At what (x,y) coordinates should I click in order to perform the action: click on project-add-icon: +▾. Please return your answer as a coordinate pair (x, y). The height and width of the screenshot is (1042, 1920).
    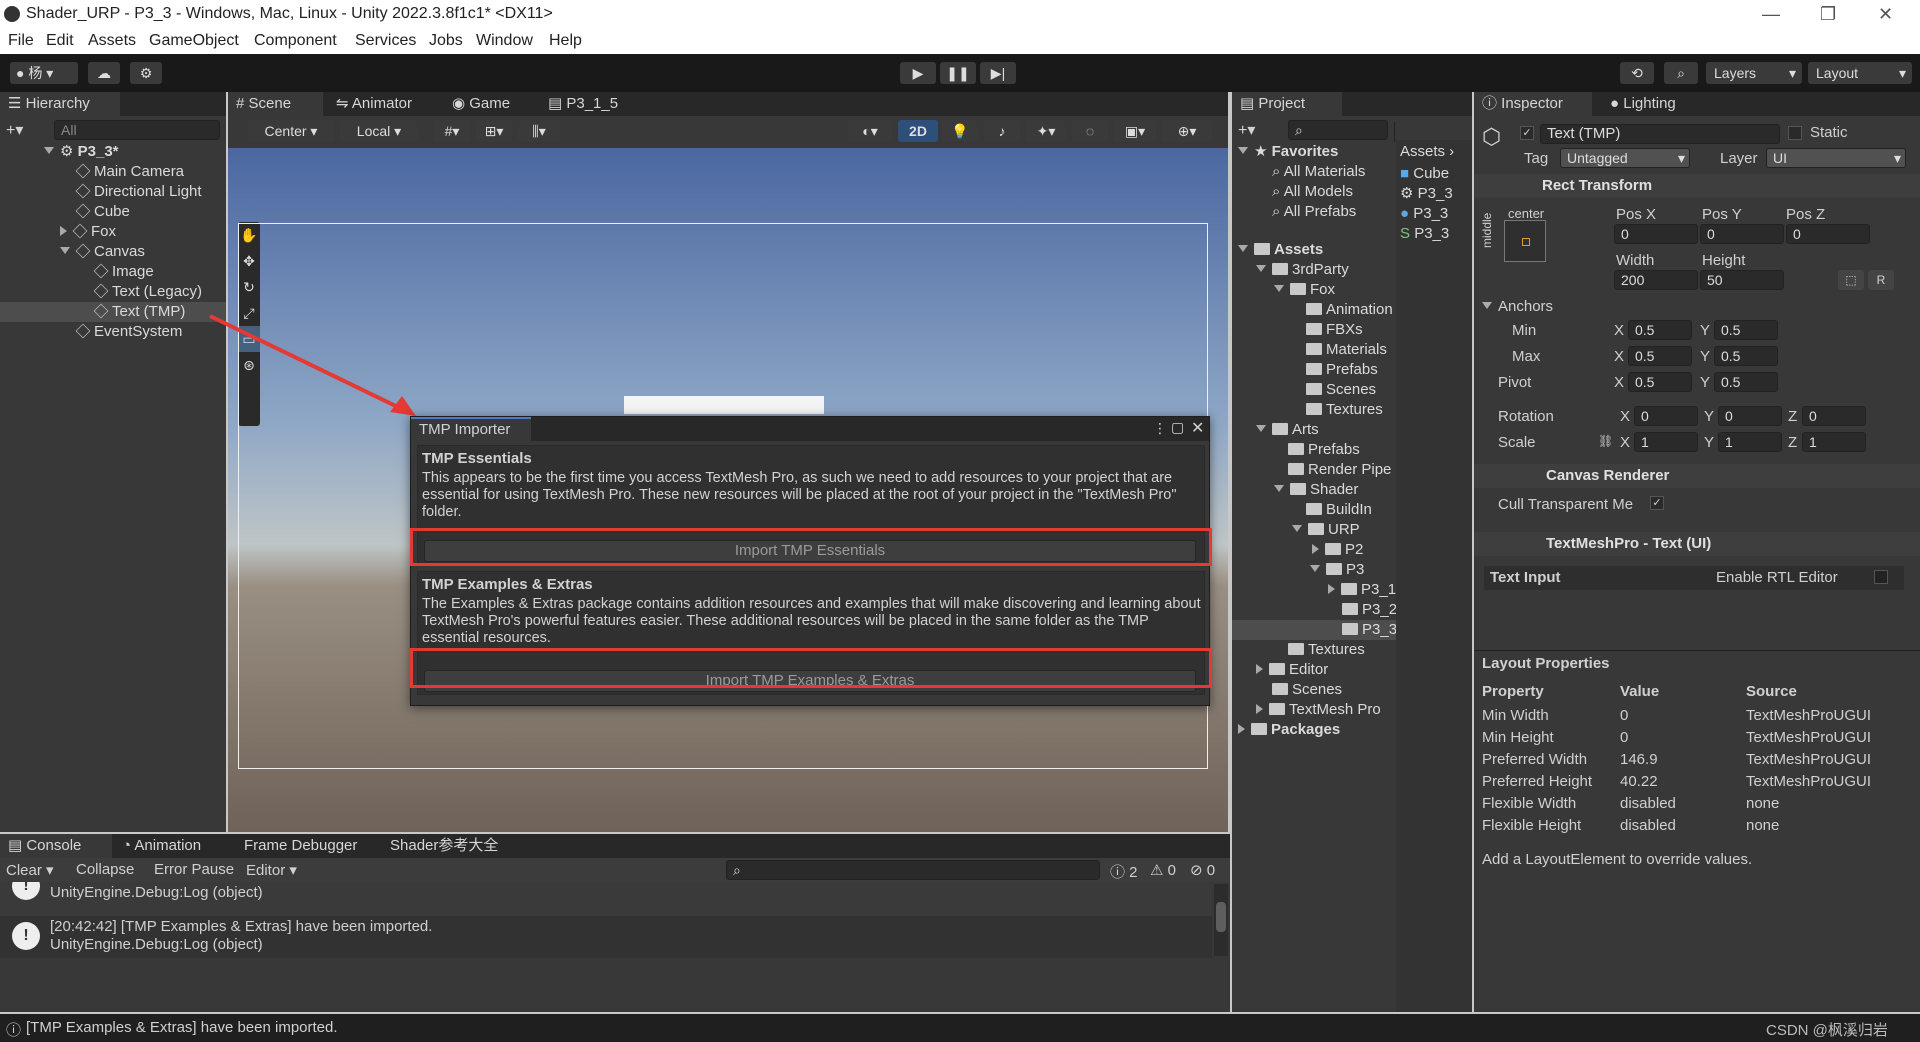
    Looking at the image, I should click on (1246, 130).